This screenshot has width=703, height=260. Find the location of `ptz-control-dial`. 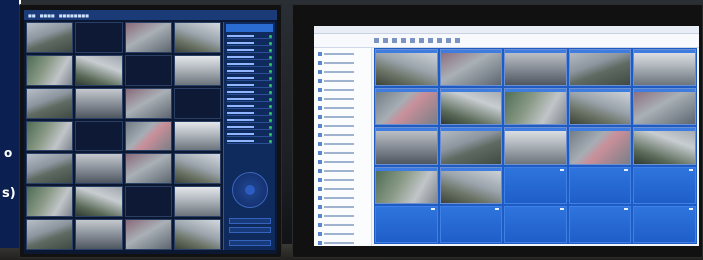

ptz-control-dial is located at coordinates (250, 190).